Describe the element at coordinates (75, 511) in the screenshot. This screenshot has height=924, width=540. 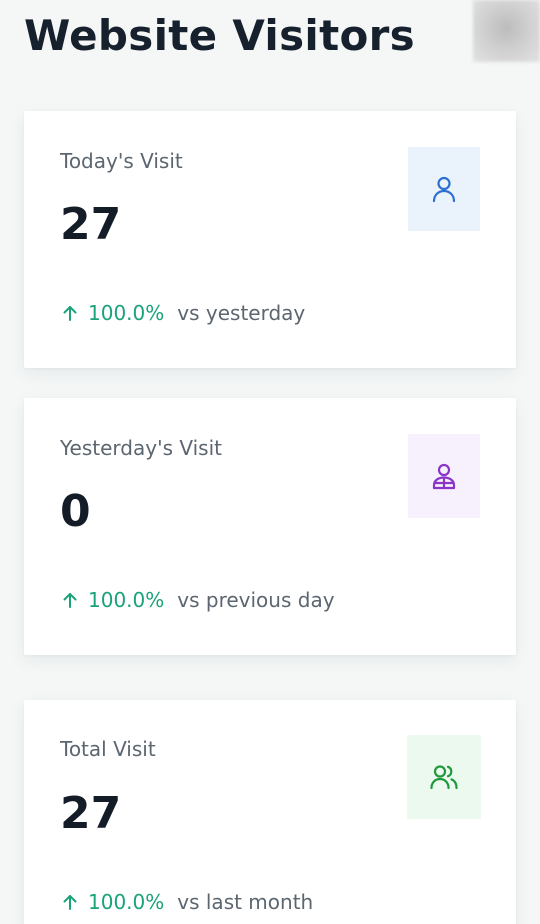
I see `stat-card-value: 0` at that location.